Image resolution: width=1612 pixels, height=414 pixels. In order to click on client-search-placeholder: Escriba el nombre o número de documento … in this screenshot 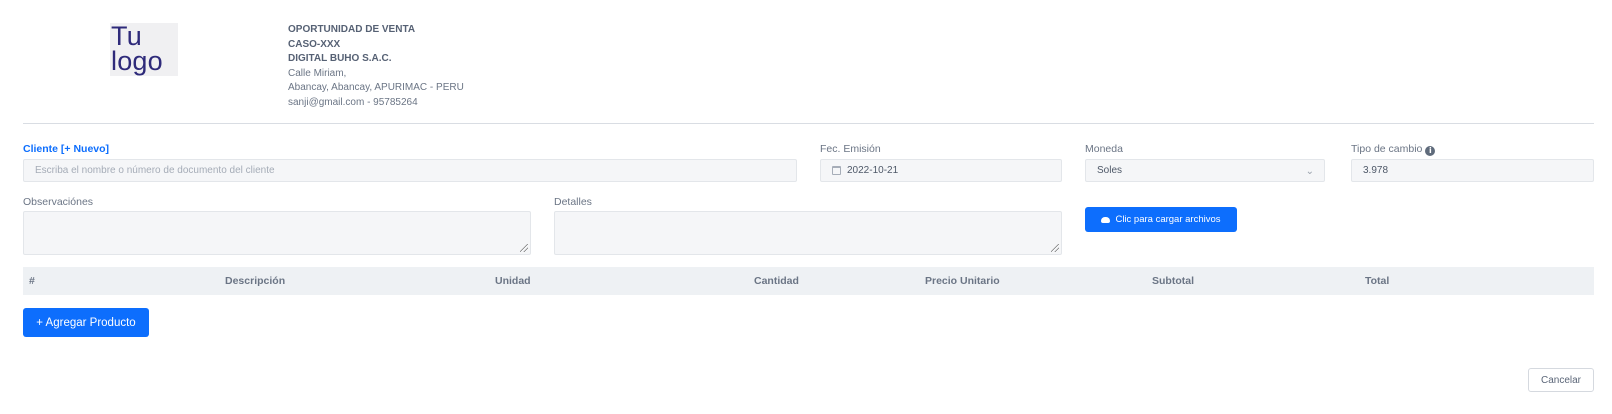, I will do `click(155, 170)`.